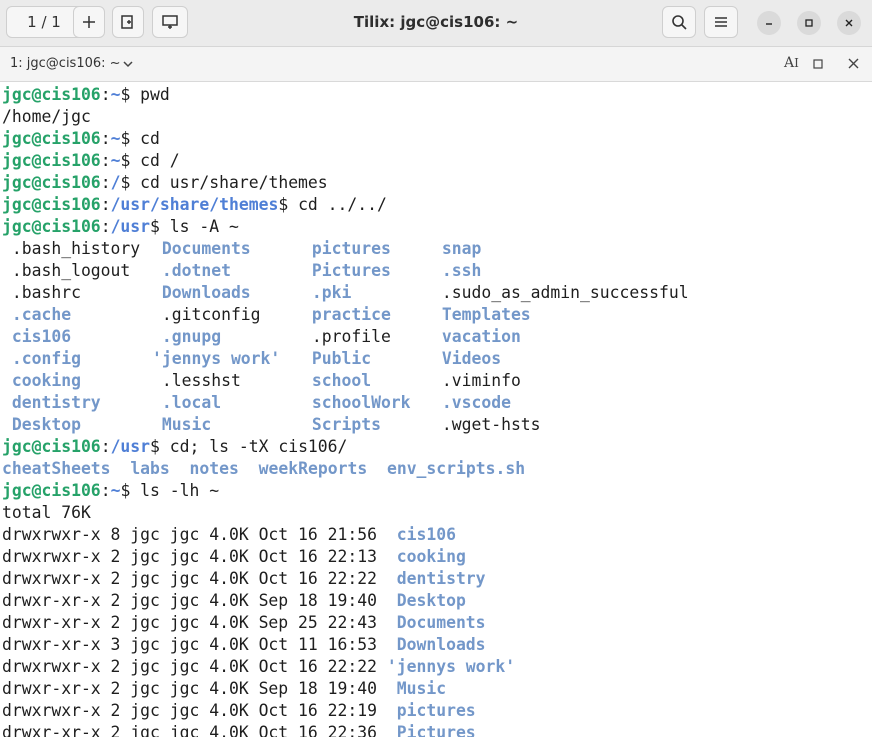 The width and height of the screenshot is (872, 737). What do you see at coordinates (187, 336) in the screenshot?
I see `ls-entry: .gnupg` at bounding box center [187, 336].